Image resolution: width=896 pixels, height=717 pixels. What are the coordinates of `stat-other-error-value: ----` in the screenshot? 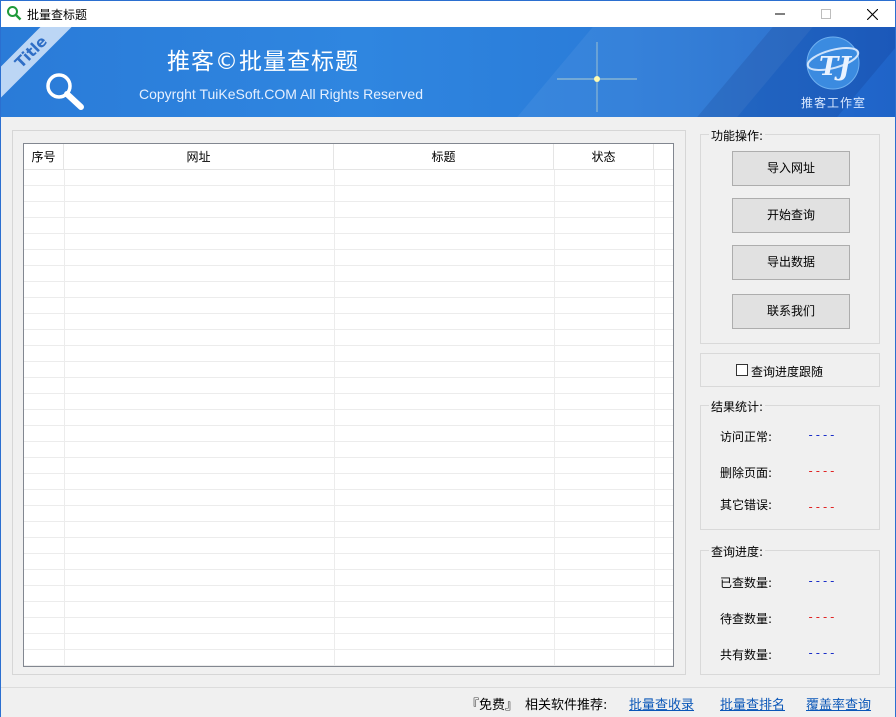 It's located at (821, 507).